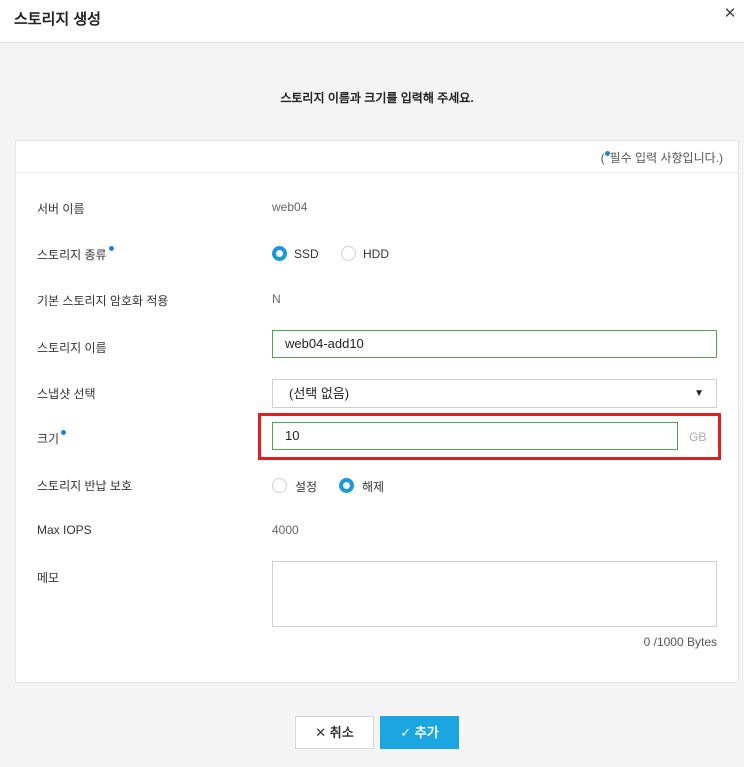  What do you see at coordinates (494, 594) in the screenshot?
I see `memo-textarea` at bounding box center [494, 594].